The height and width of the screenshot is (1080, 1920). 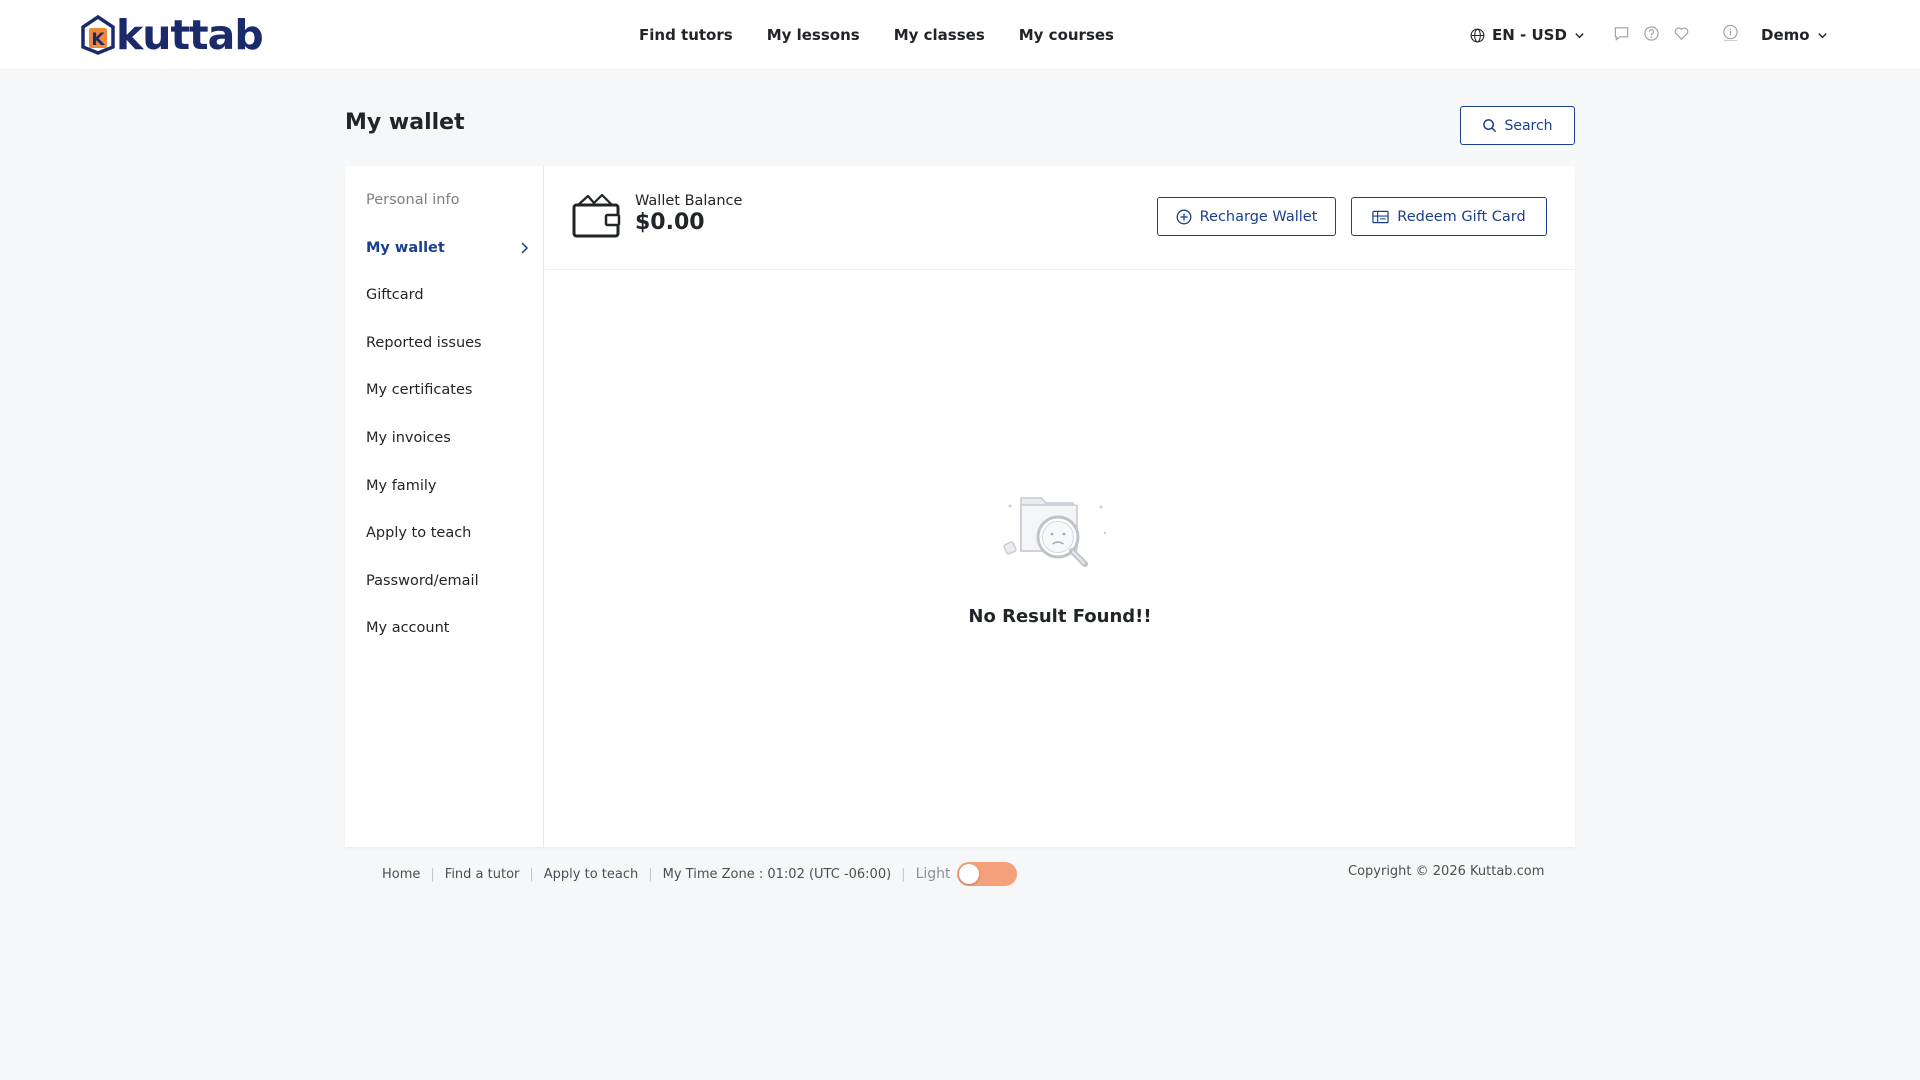 I want to click on sidebar-item-giftcard: Giftcard, so click(x=451, y=295).